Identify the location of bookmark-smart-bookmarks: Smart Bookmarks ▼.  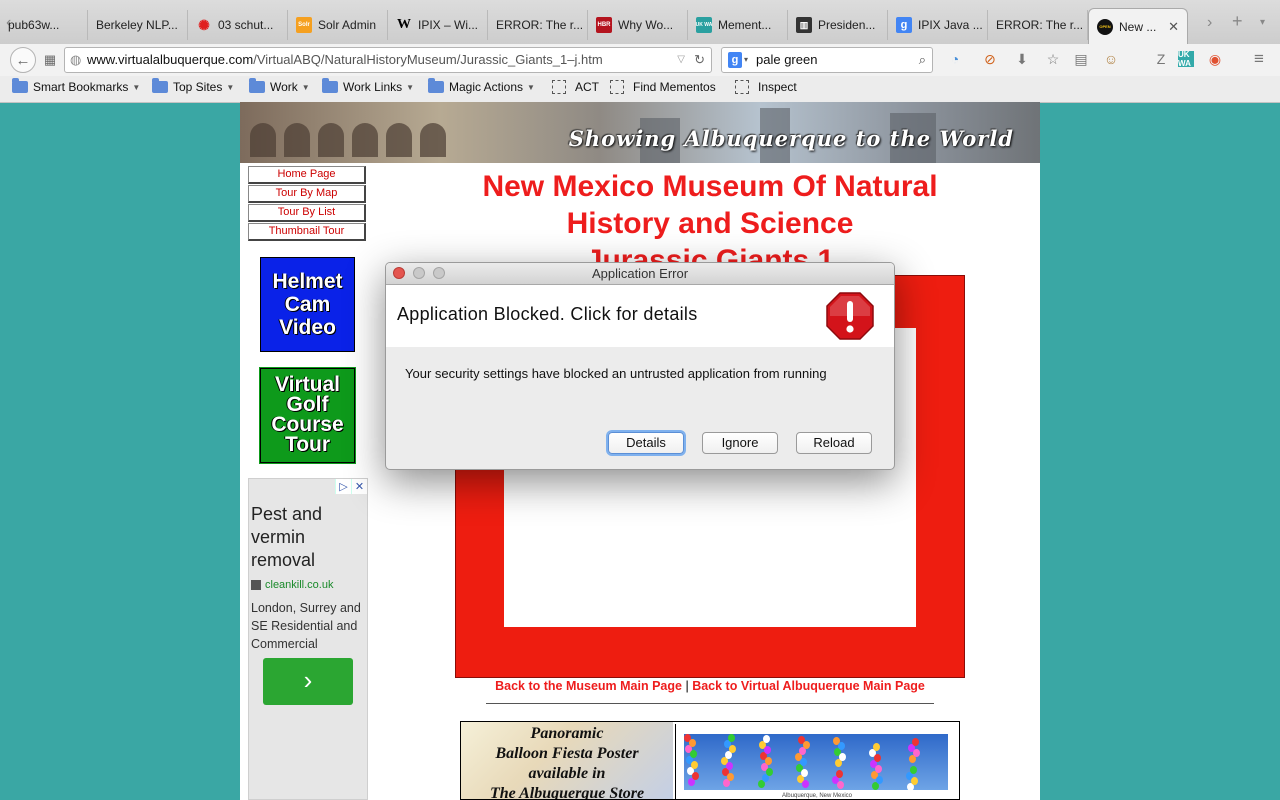
(76, 86).